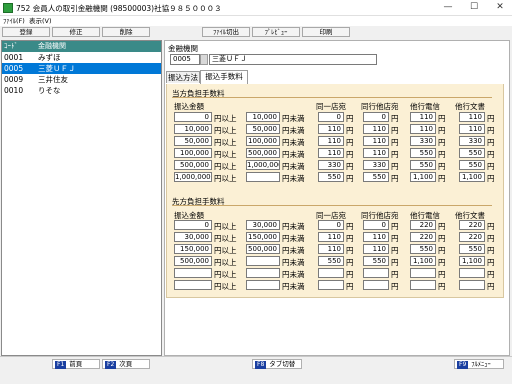  Describe the element at coordinates (81, 90) in the screenshot. I see `list-item: 0010 りそな` at that location.